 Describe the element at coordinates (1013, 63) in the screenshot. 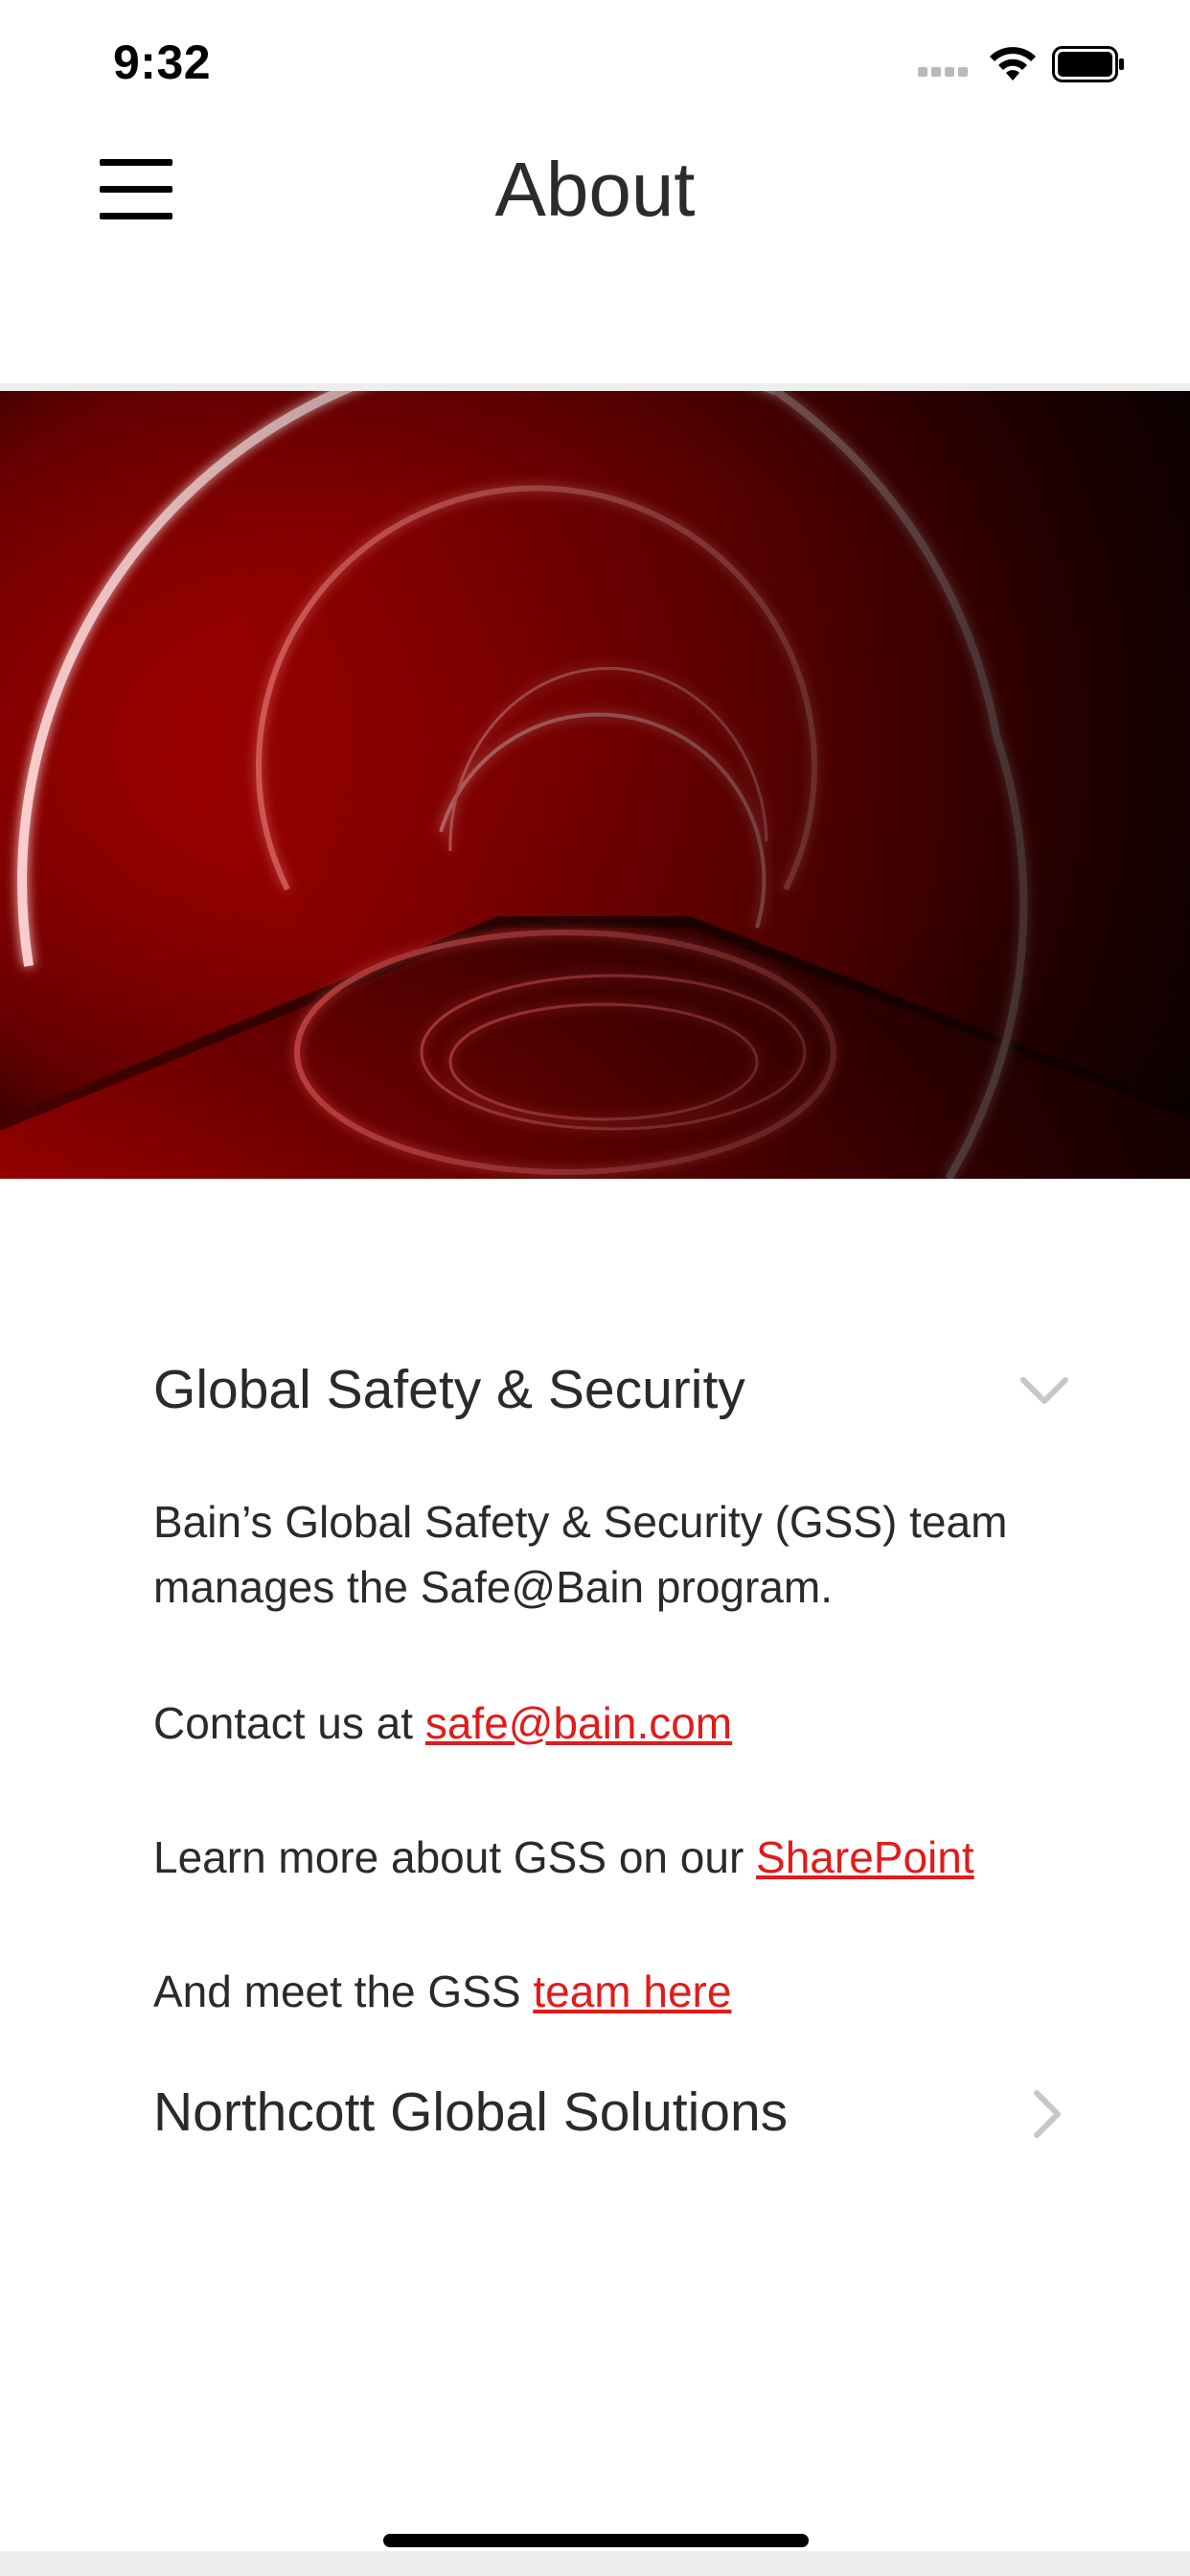

I see `wifi-icon` at that location.